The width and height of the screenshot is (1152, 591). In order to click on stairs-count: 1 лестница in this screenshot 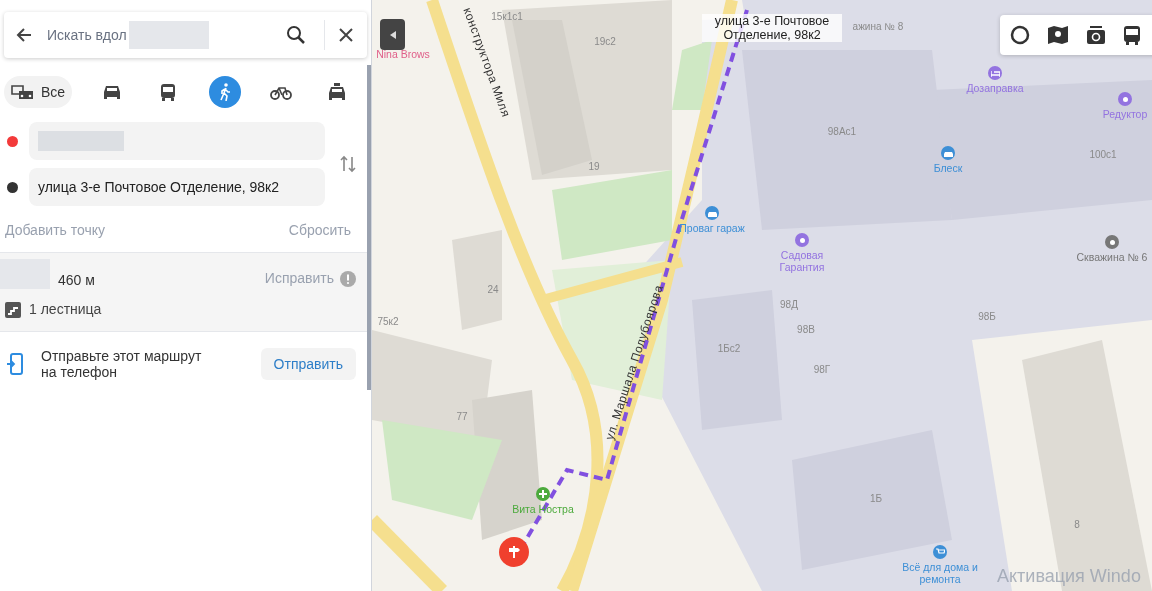, I will do `click(65, 309)`.